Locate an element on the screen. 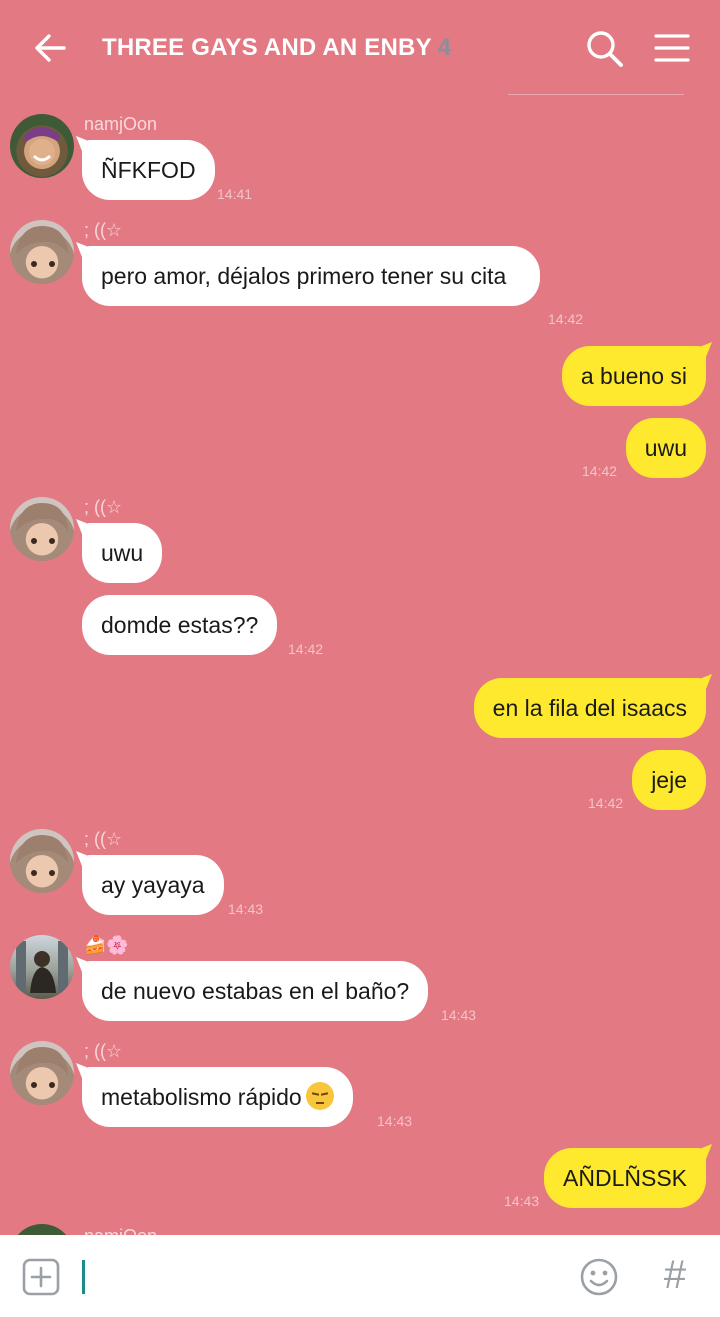 This screenshot has width=720, height=1317. search-icon is located at coordinates (605, 49).